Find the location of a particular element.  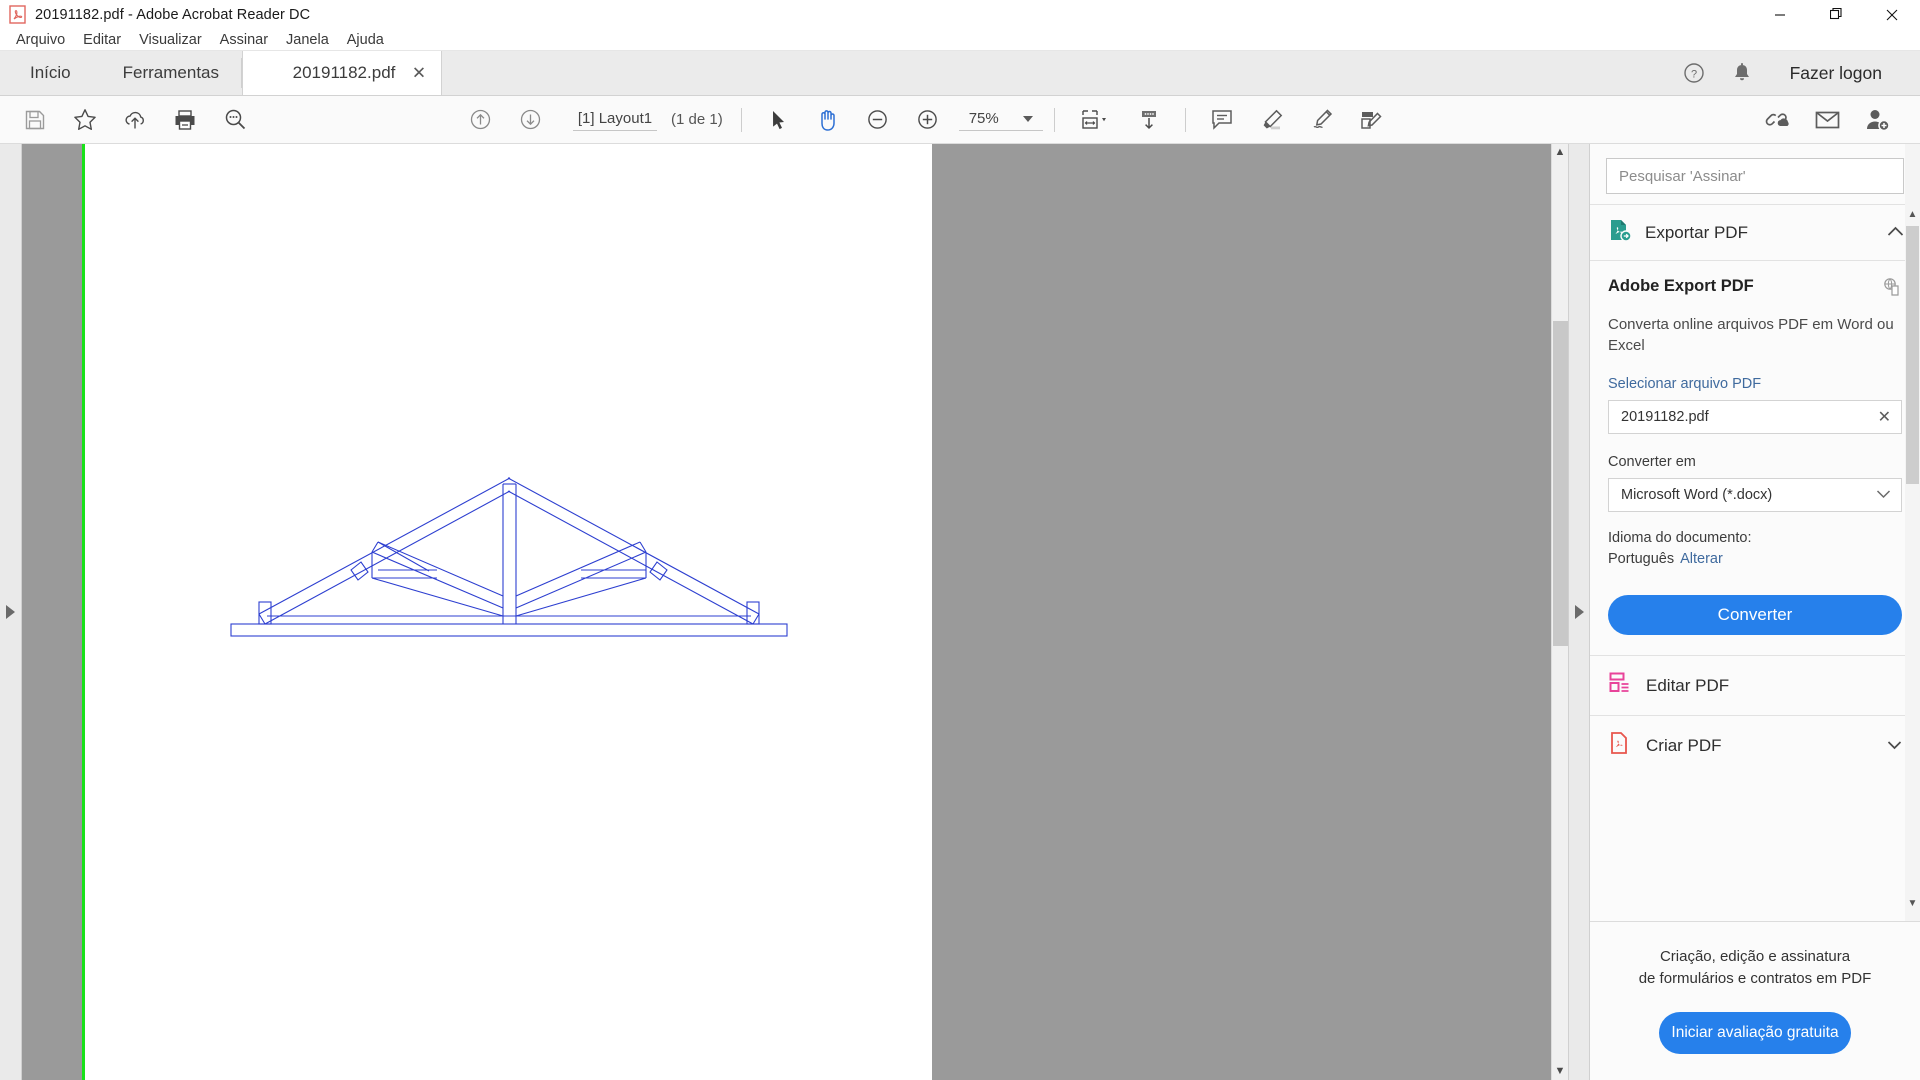

scroll-track is located at coordinates (1560, 612).